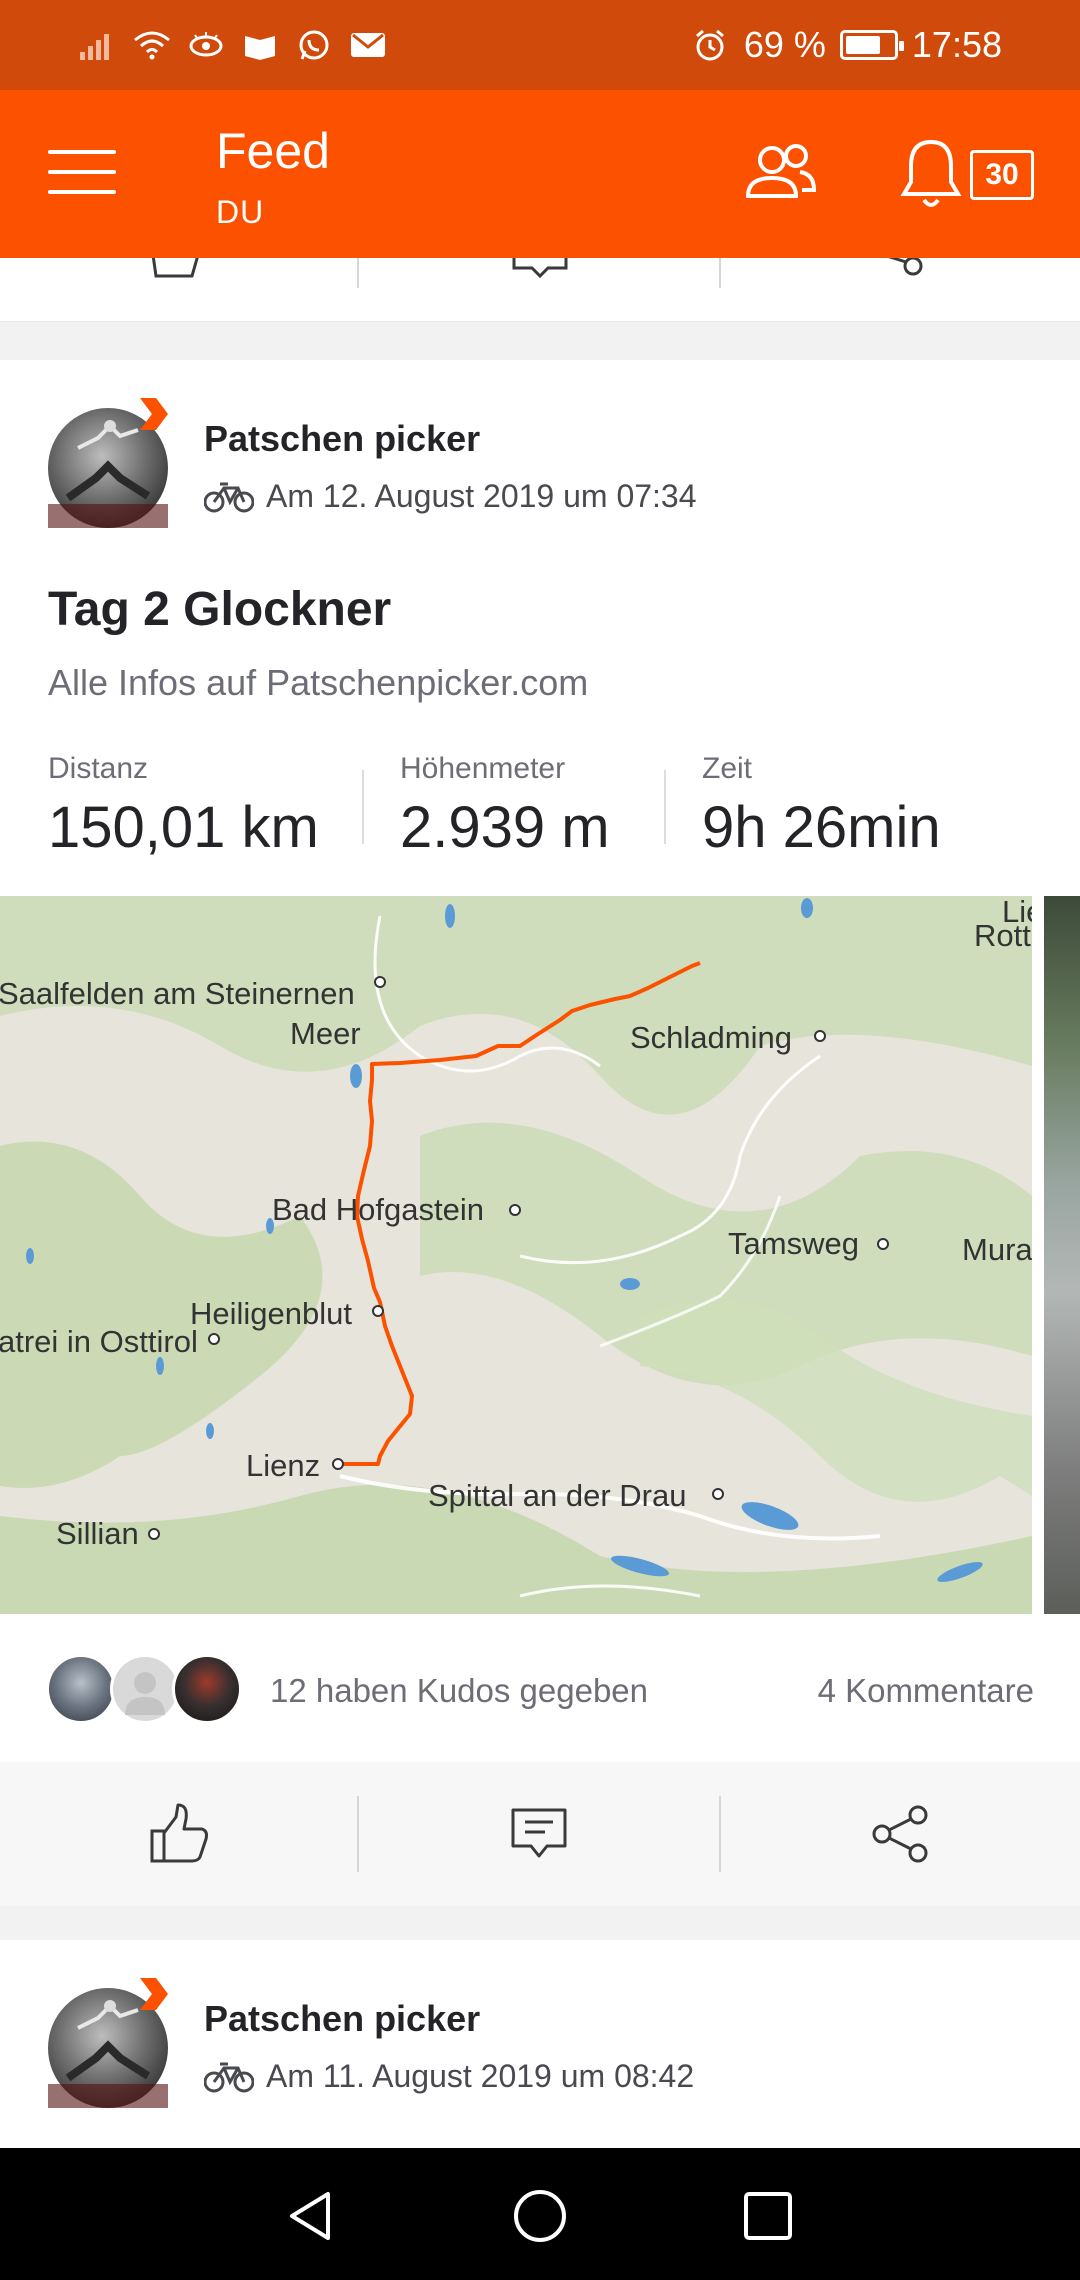 The image size is (1080, 2280). What do you see at coordinates (784, 44) in the screenshot?
I see `battery-percent: 69 %` at bounding box center [784, 44].